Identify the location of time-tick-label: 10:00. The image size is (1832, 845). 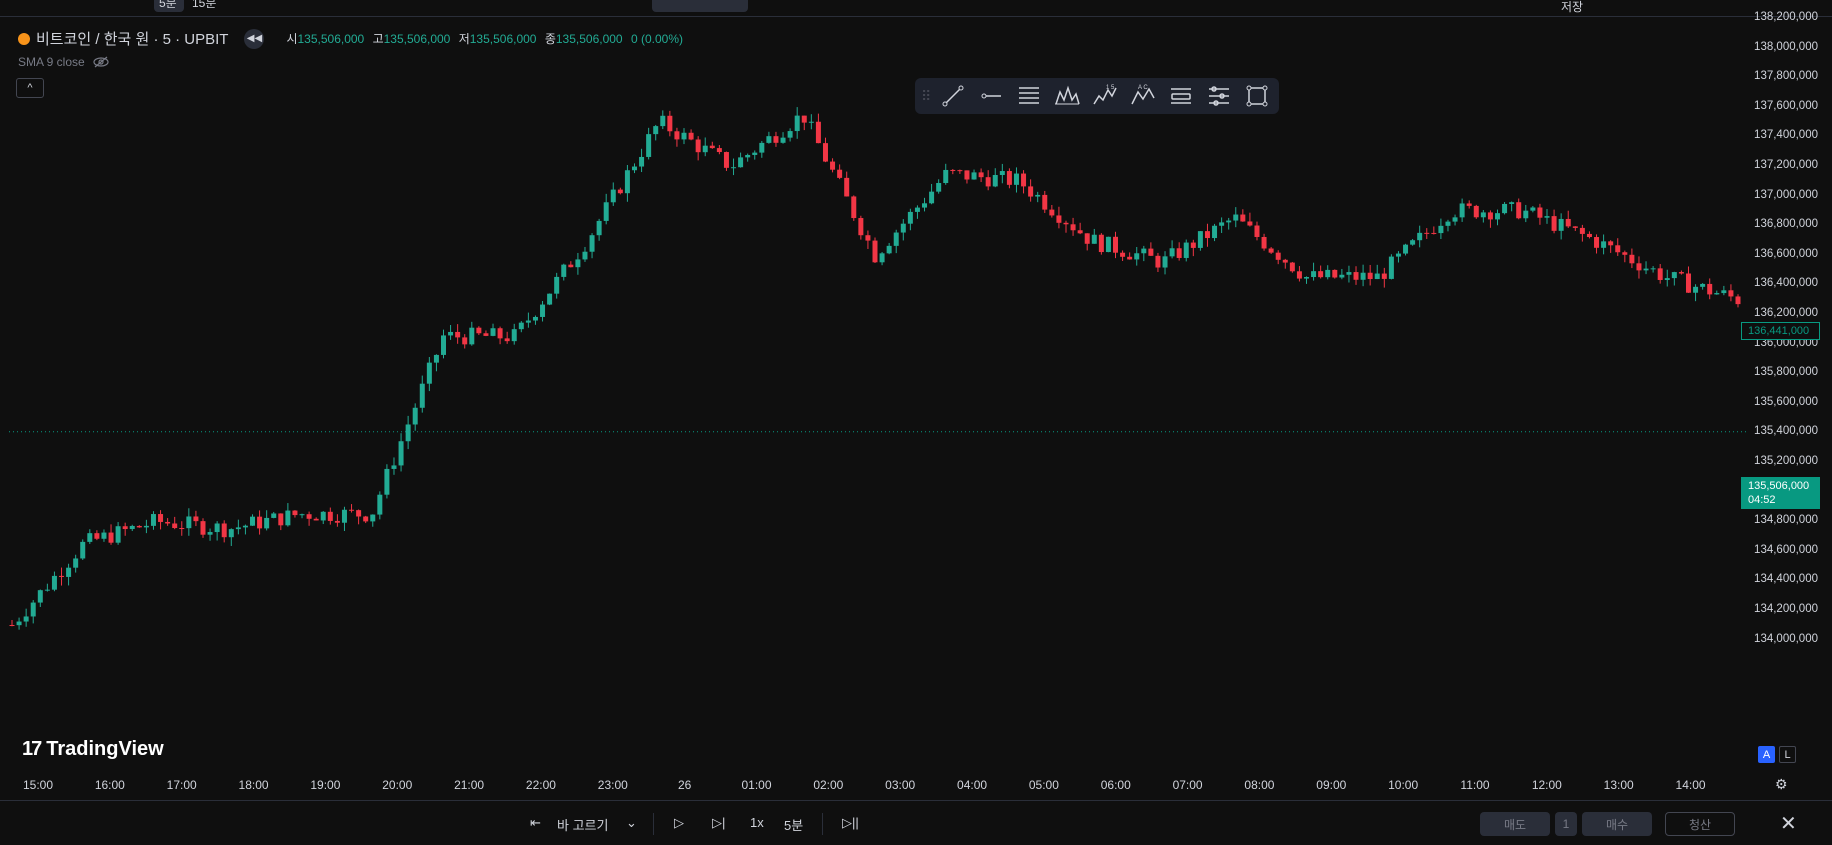
(1403, 785).